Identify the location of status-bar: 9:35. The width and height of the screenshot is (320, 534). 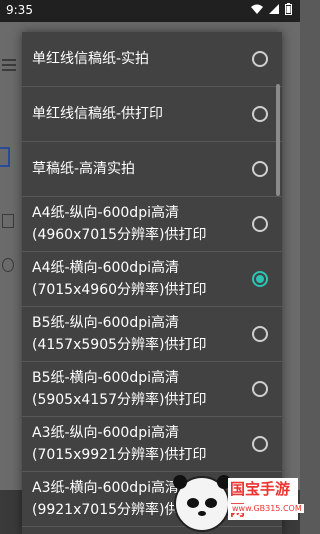
(150, 11).